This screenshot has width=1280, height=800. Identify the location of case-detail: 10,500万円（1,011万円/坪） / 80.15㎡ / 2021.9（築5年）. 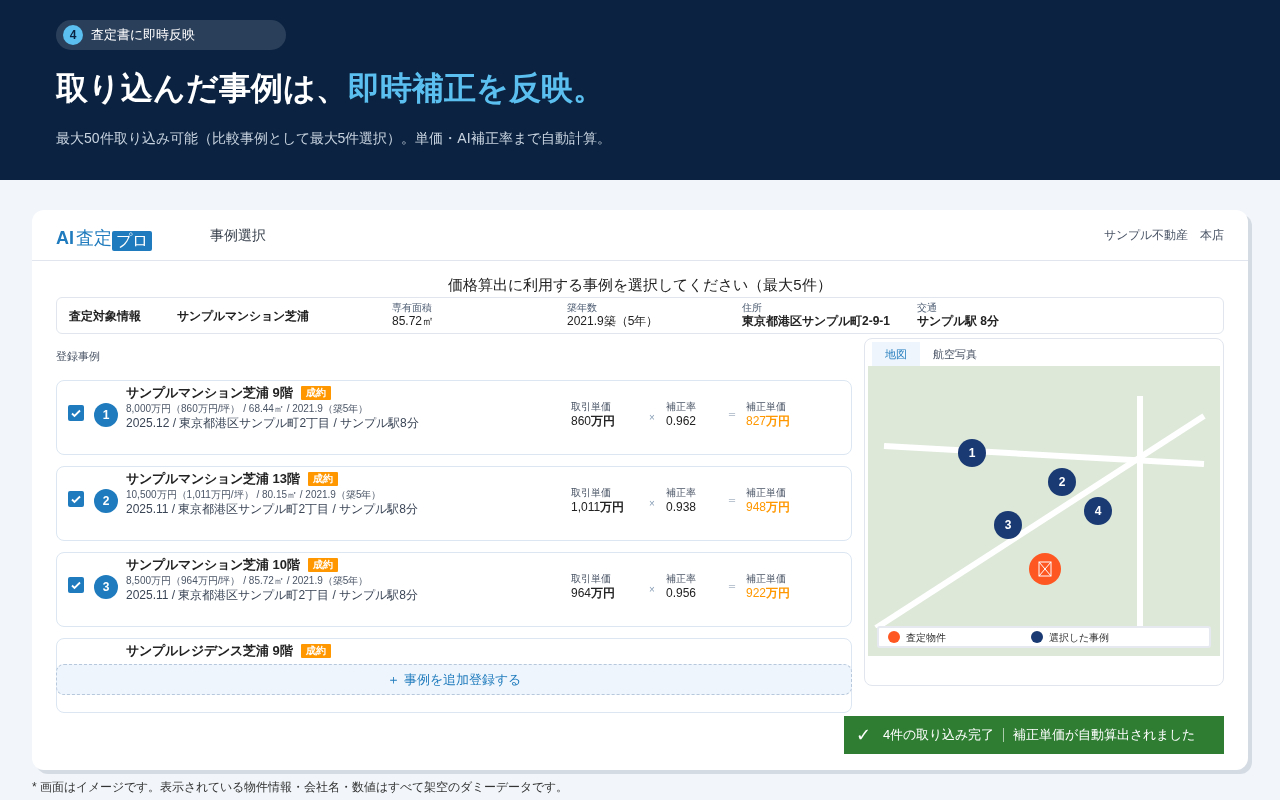
(254, 495).